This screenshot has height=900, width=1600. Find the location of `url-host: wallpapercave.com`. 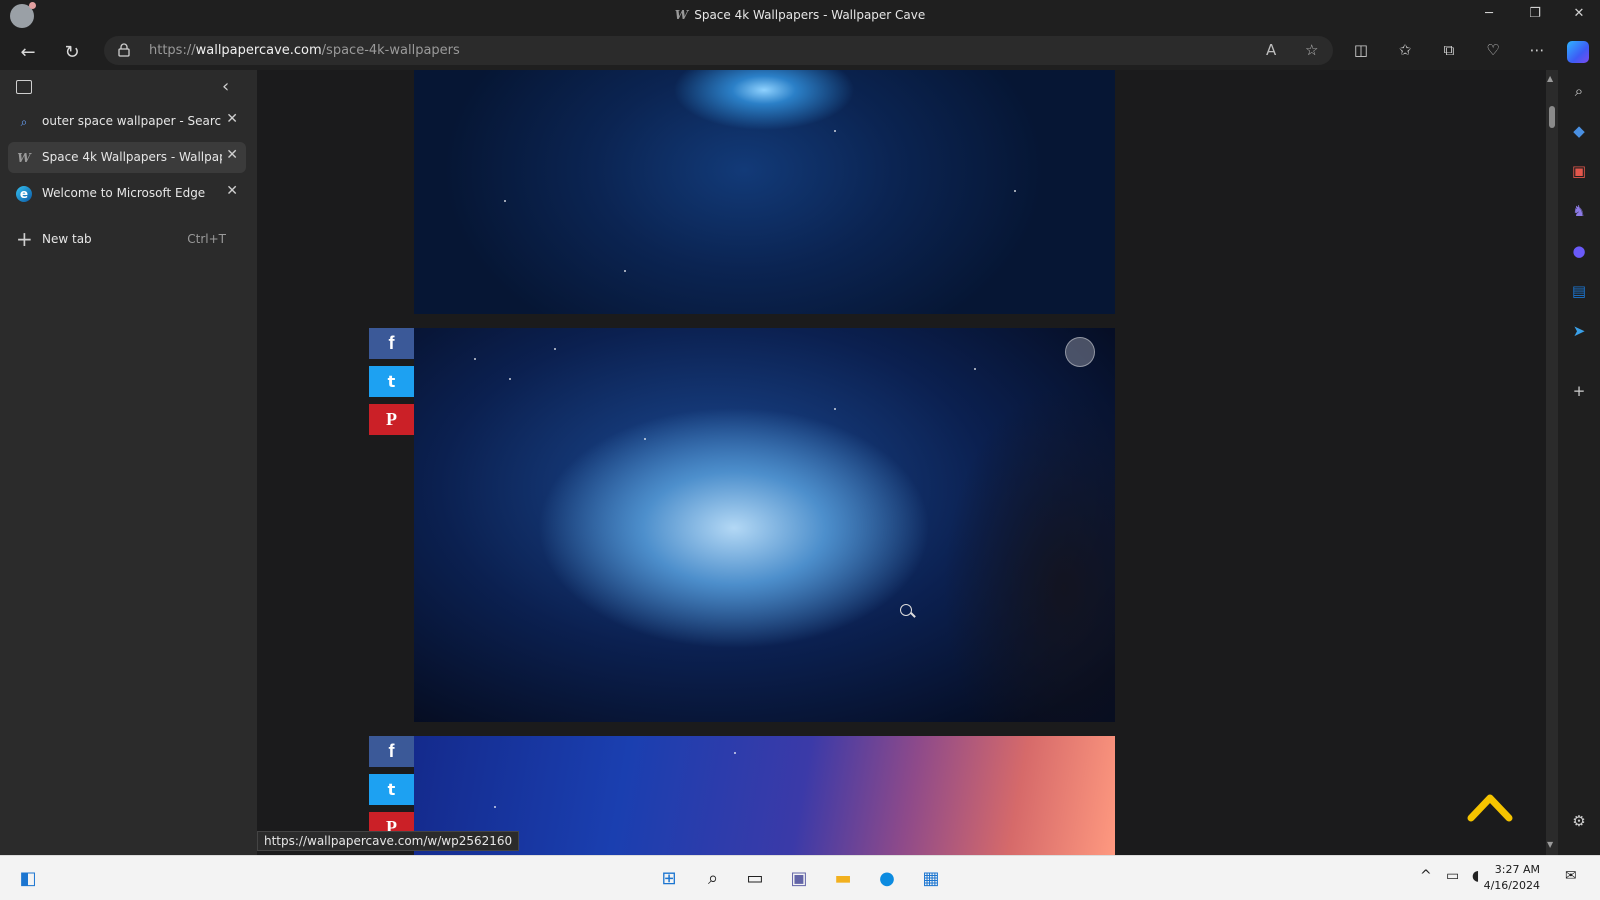

url-host: wallpapercave.com is located at coordinates (258, 50).